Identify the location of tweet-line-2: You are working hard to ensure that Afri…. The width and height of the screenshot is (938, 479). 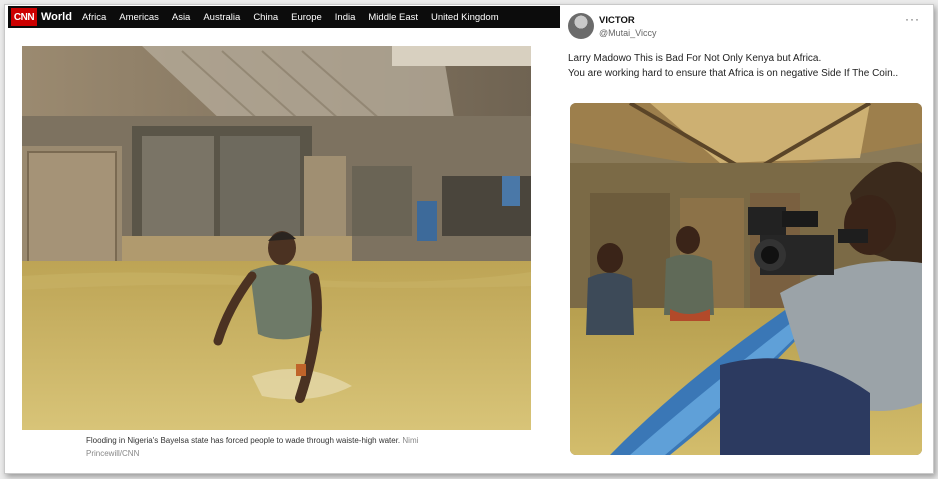
(733, 73).